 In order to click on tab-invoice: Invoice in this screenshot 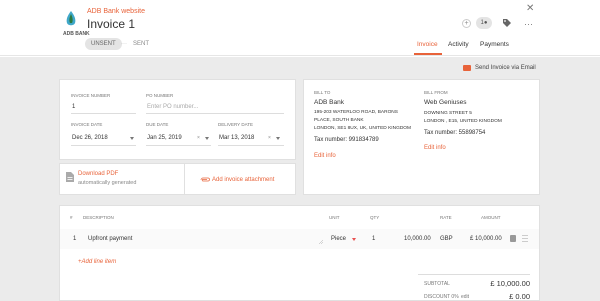, I will do `click(427, 44)`.